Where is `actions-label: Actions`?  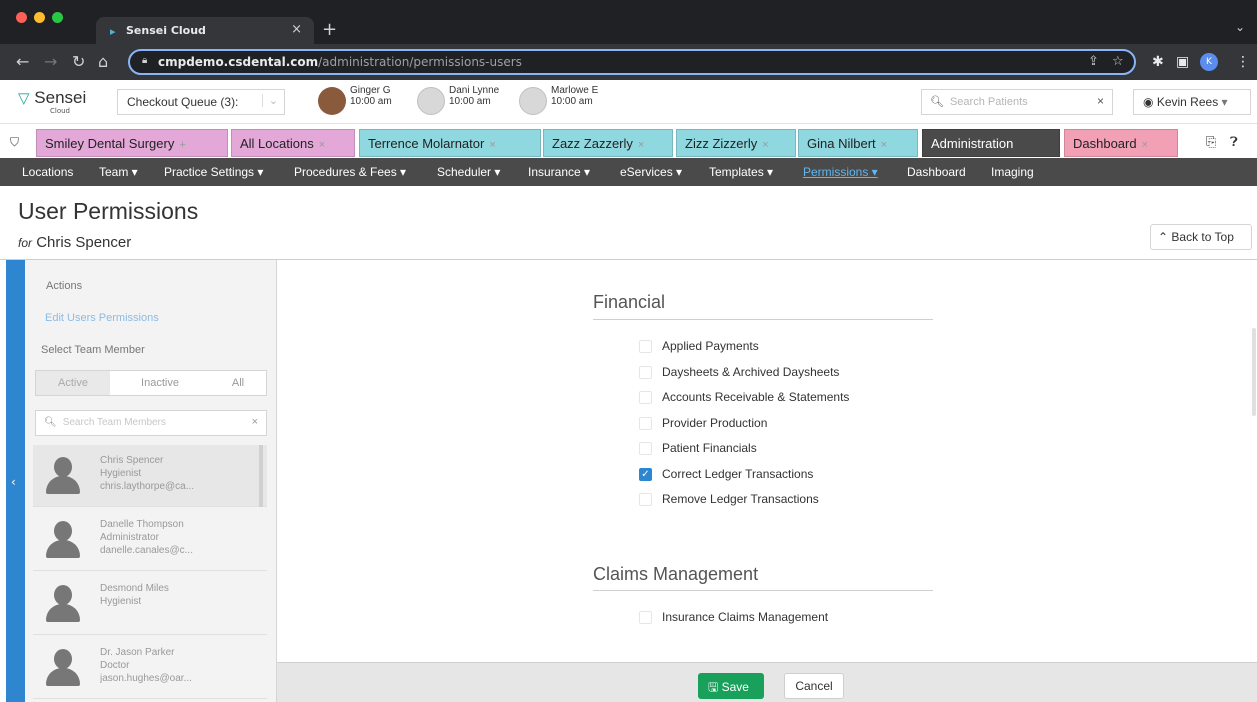
actions-label: Actions is located at coordinates (64, 286).